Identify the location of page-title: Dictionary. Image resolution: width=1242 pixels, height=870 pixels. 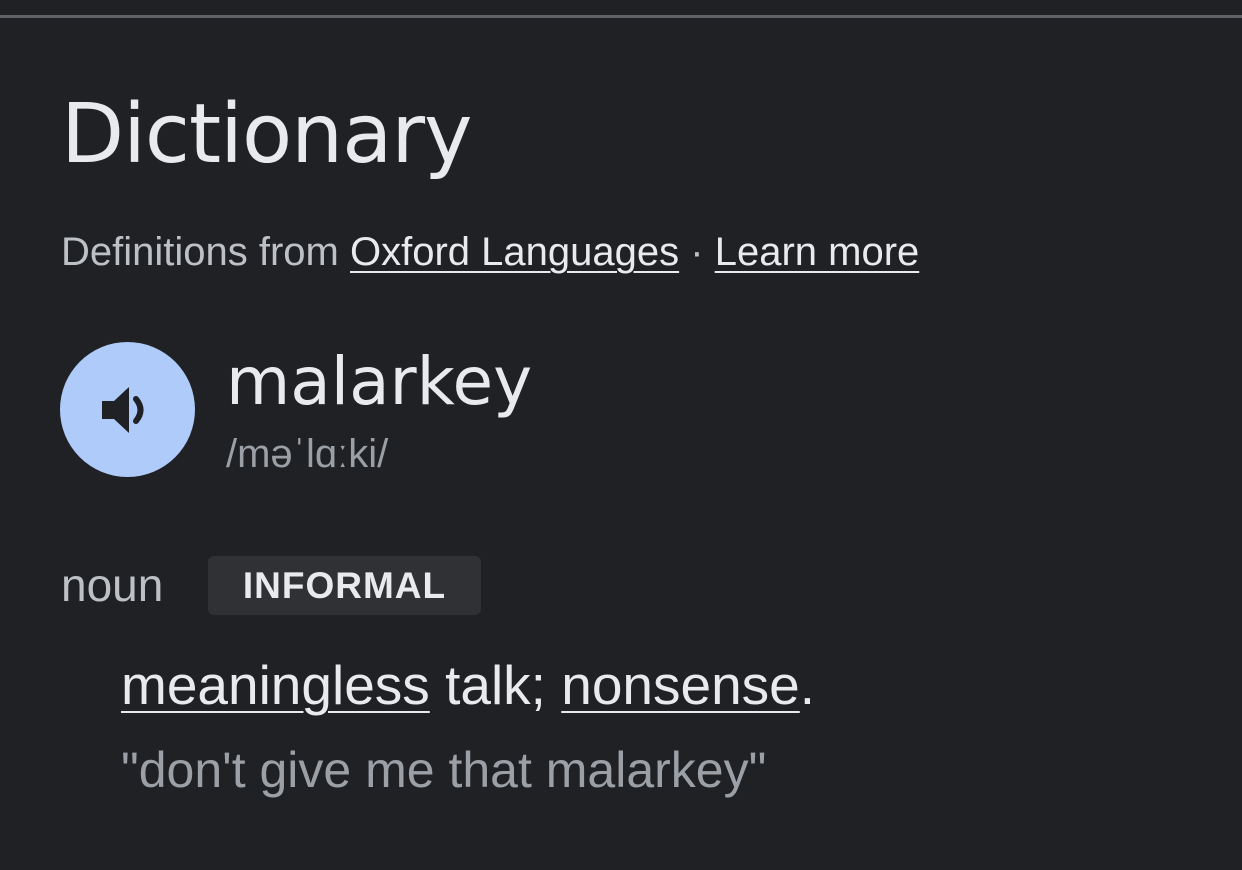
(267, 134).